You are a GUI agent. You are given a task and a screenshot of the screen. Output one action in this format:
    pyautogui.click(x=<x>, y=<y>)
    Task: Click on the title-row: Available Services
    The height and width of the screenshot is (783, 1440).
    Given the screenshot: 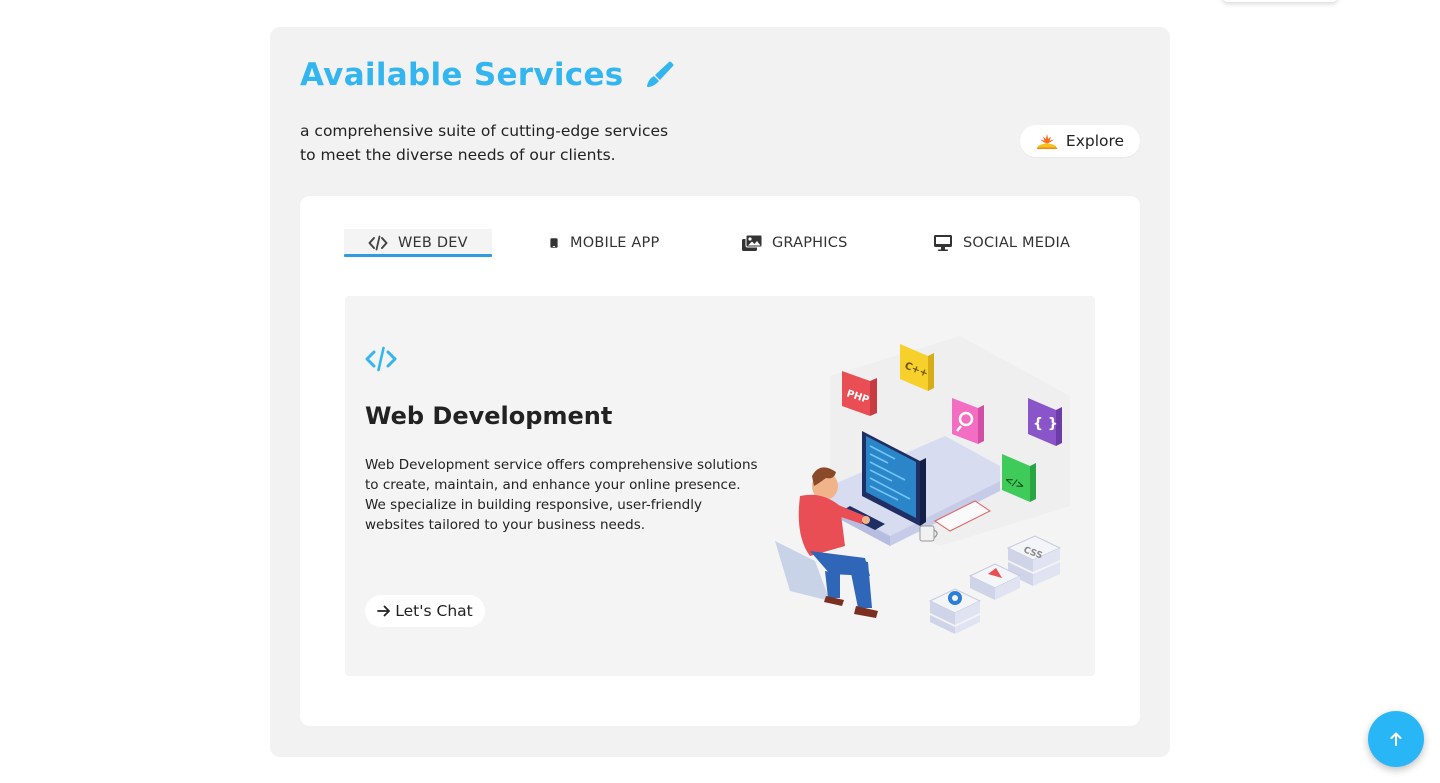 What is the action you would take?
    pyautogui.click(x=488, y=75)
    